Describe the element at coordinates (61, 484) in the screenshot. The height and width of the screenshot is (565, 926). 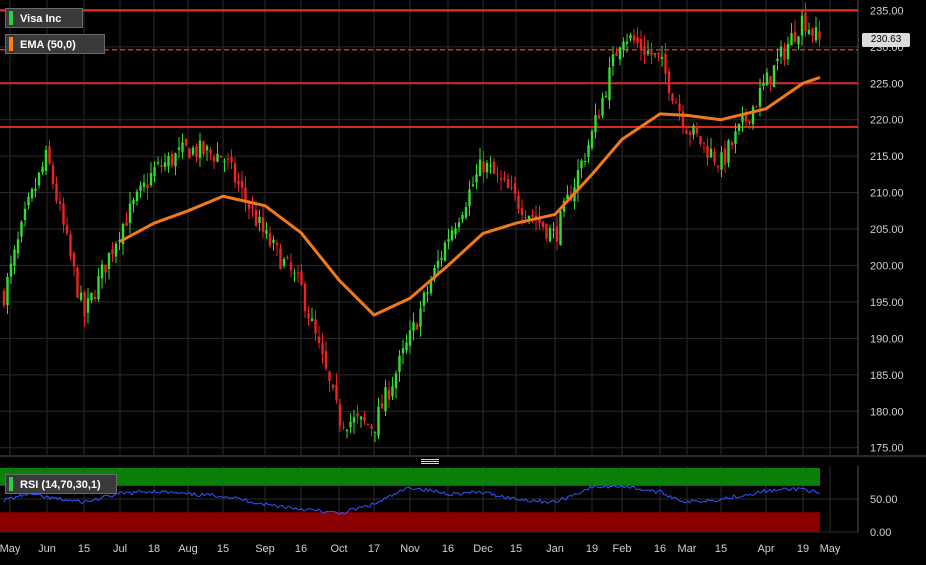
I see `legend-rsi: RSI (14,70,30,1)` at that location.